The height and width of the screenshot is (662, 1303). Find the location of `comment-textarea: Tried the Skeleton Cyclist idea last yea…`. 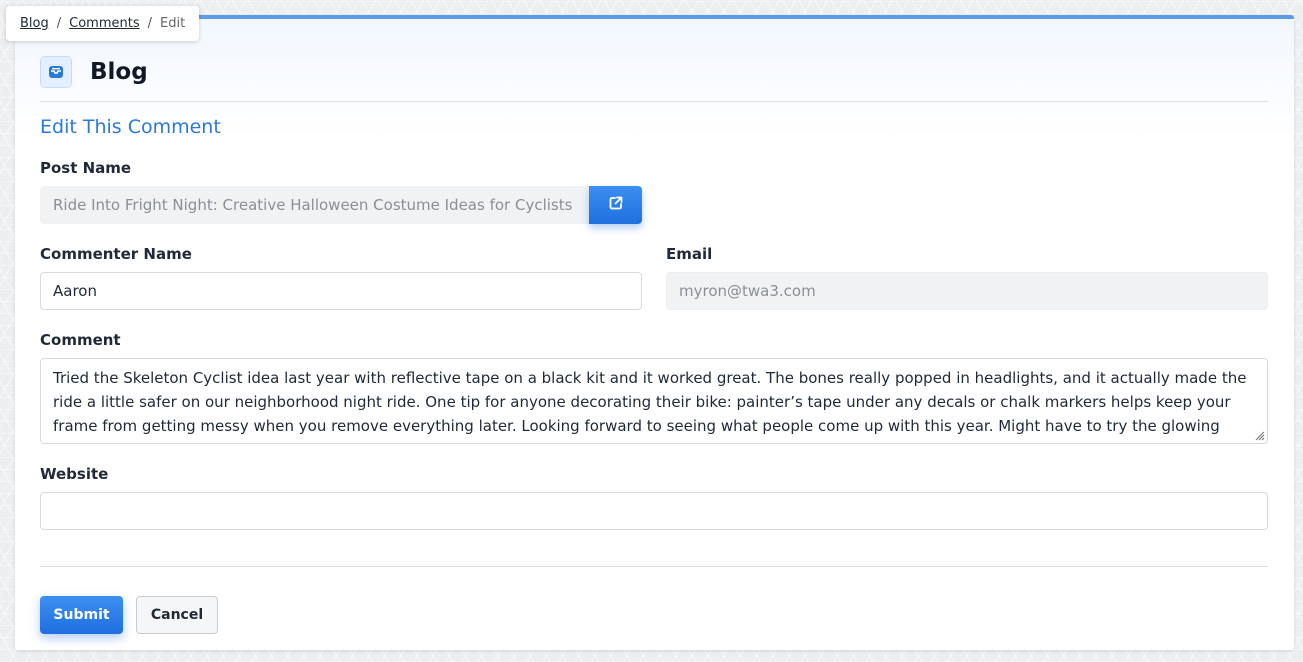

comment-textarea: Tried the Skeleton Cyclist idea last yea… is located at coordinates (654, 401).